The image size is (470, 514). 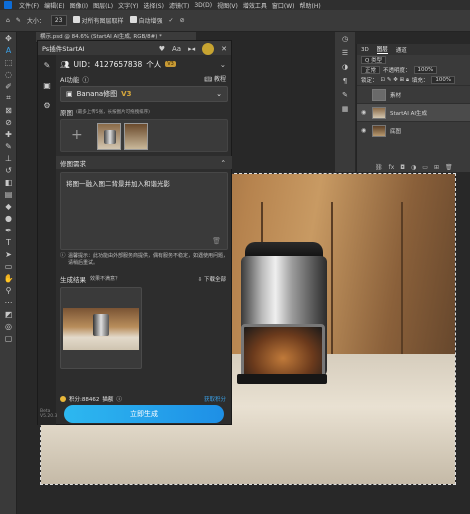 What do you see at coordinates (79, 5) in the screenshot?
I see `menu-image: 图像(I)` at bounding box center [79, 5].